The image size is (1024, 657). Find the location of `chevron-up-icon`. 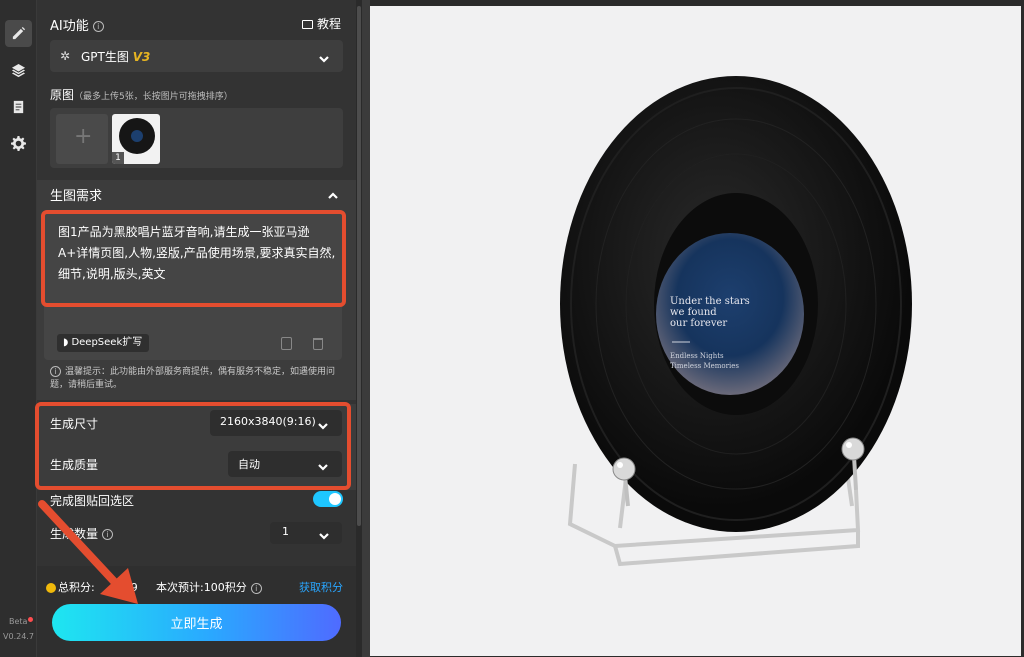

chevron-up-icon is located at coordinates (333, 193).